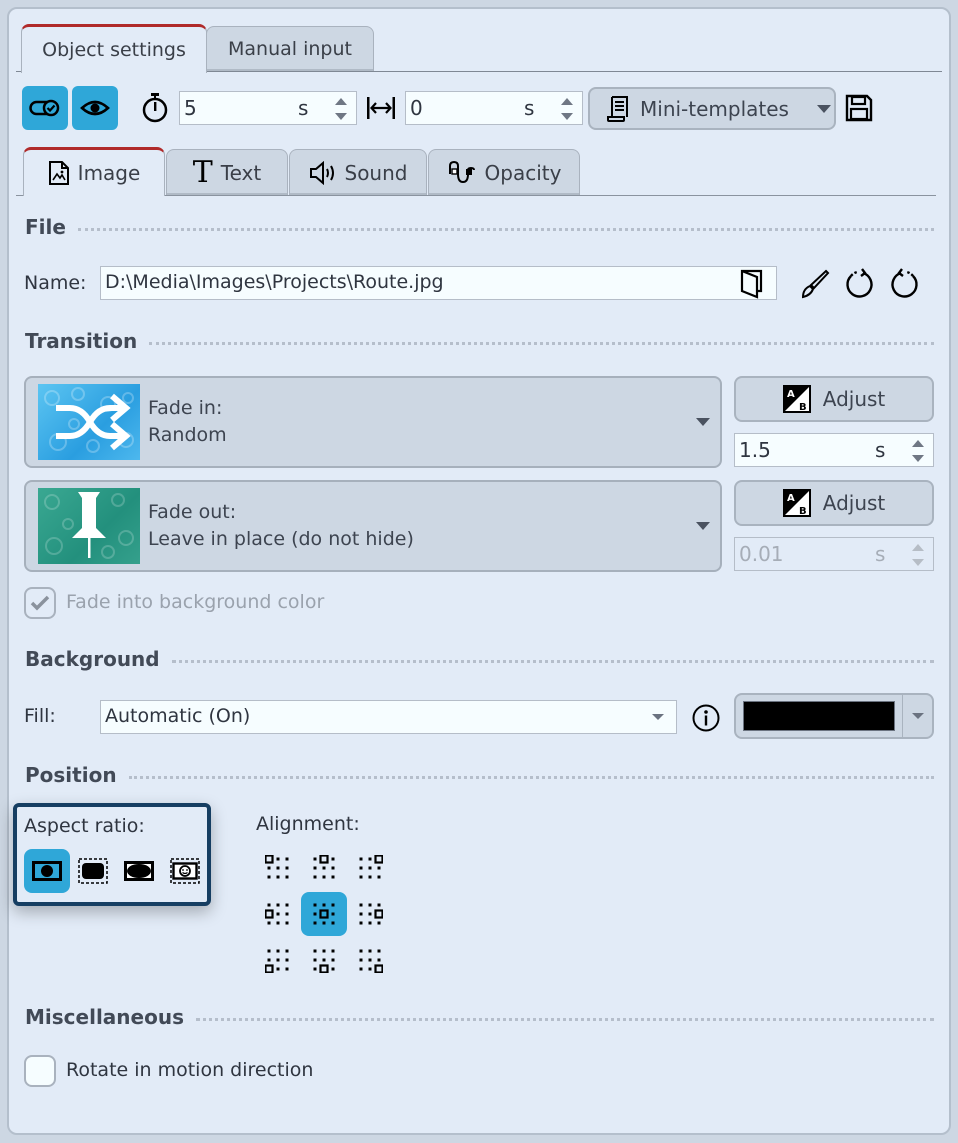 This screenshot has height=1143, width=958. What do you see at coordinates (114, 48) in the screenshot?
I see `tab-object-settings: Object settings` at bounding box center [114, 48].